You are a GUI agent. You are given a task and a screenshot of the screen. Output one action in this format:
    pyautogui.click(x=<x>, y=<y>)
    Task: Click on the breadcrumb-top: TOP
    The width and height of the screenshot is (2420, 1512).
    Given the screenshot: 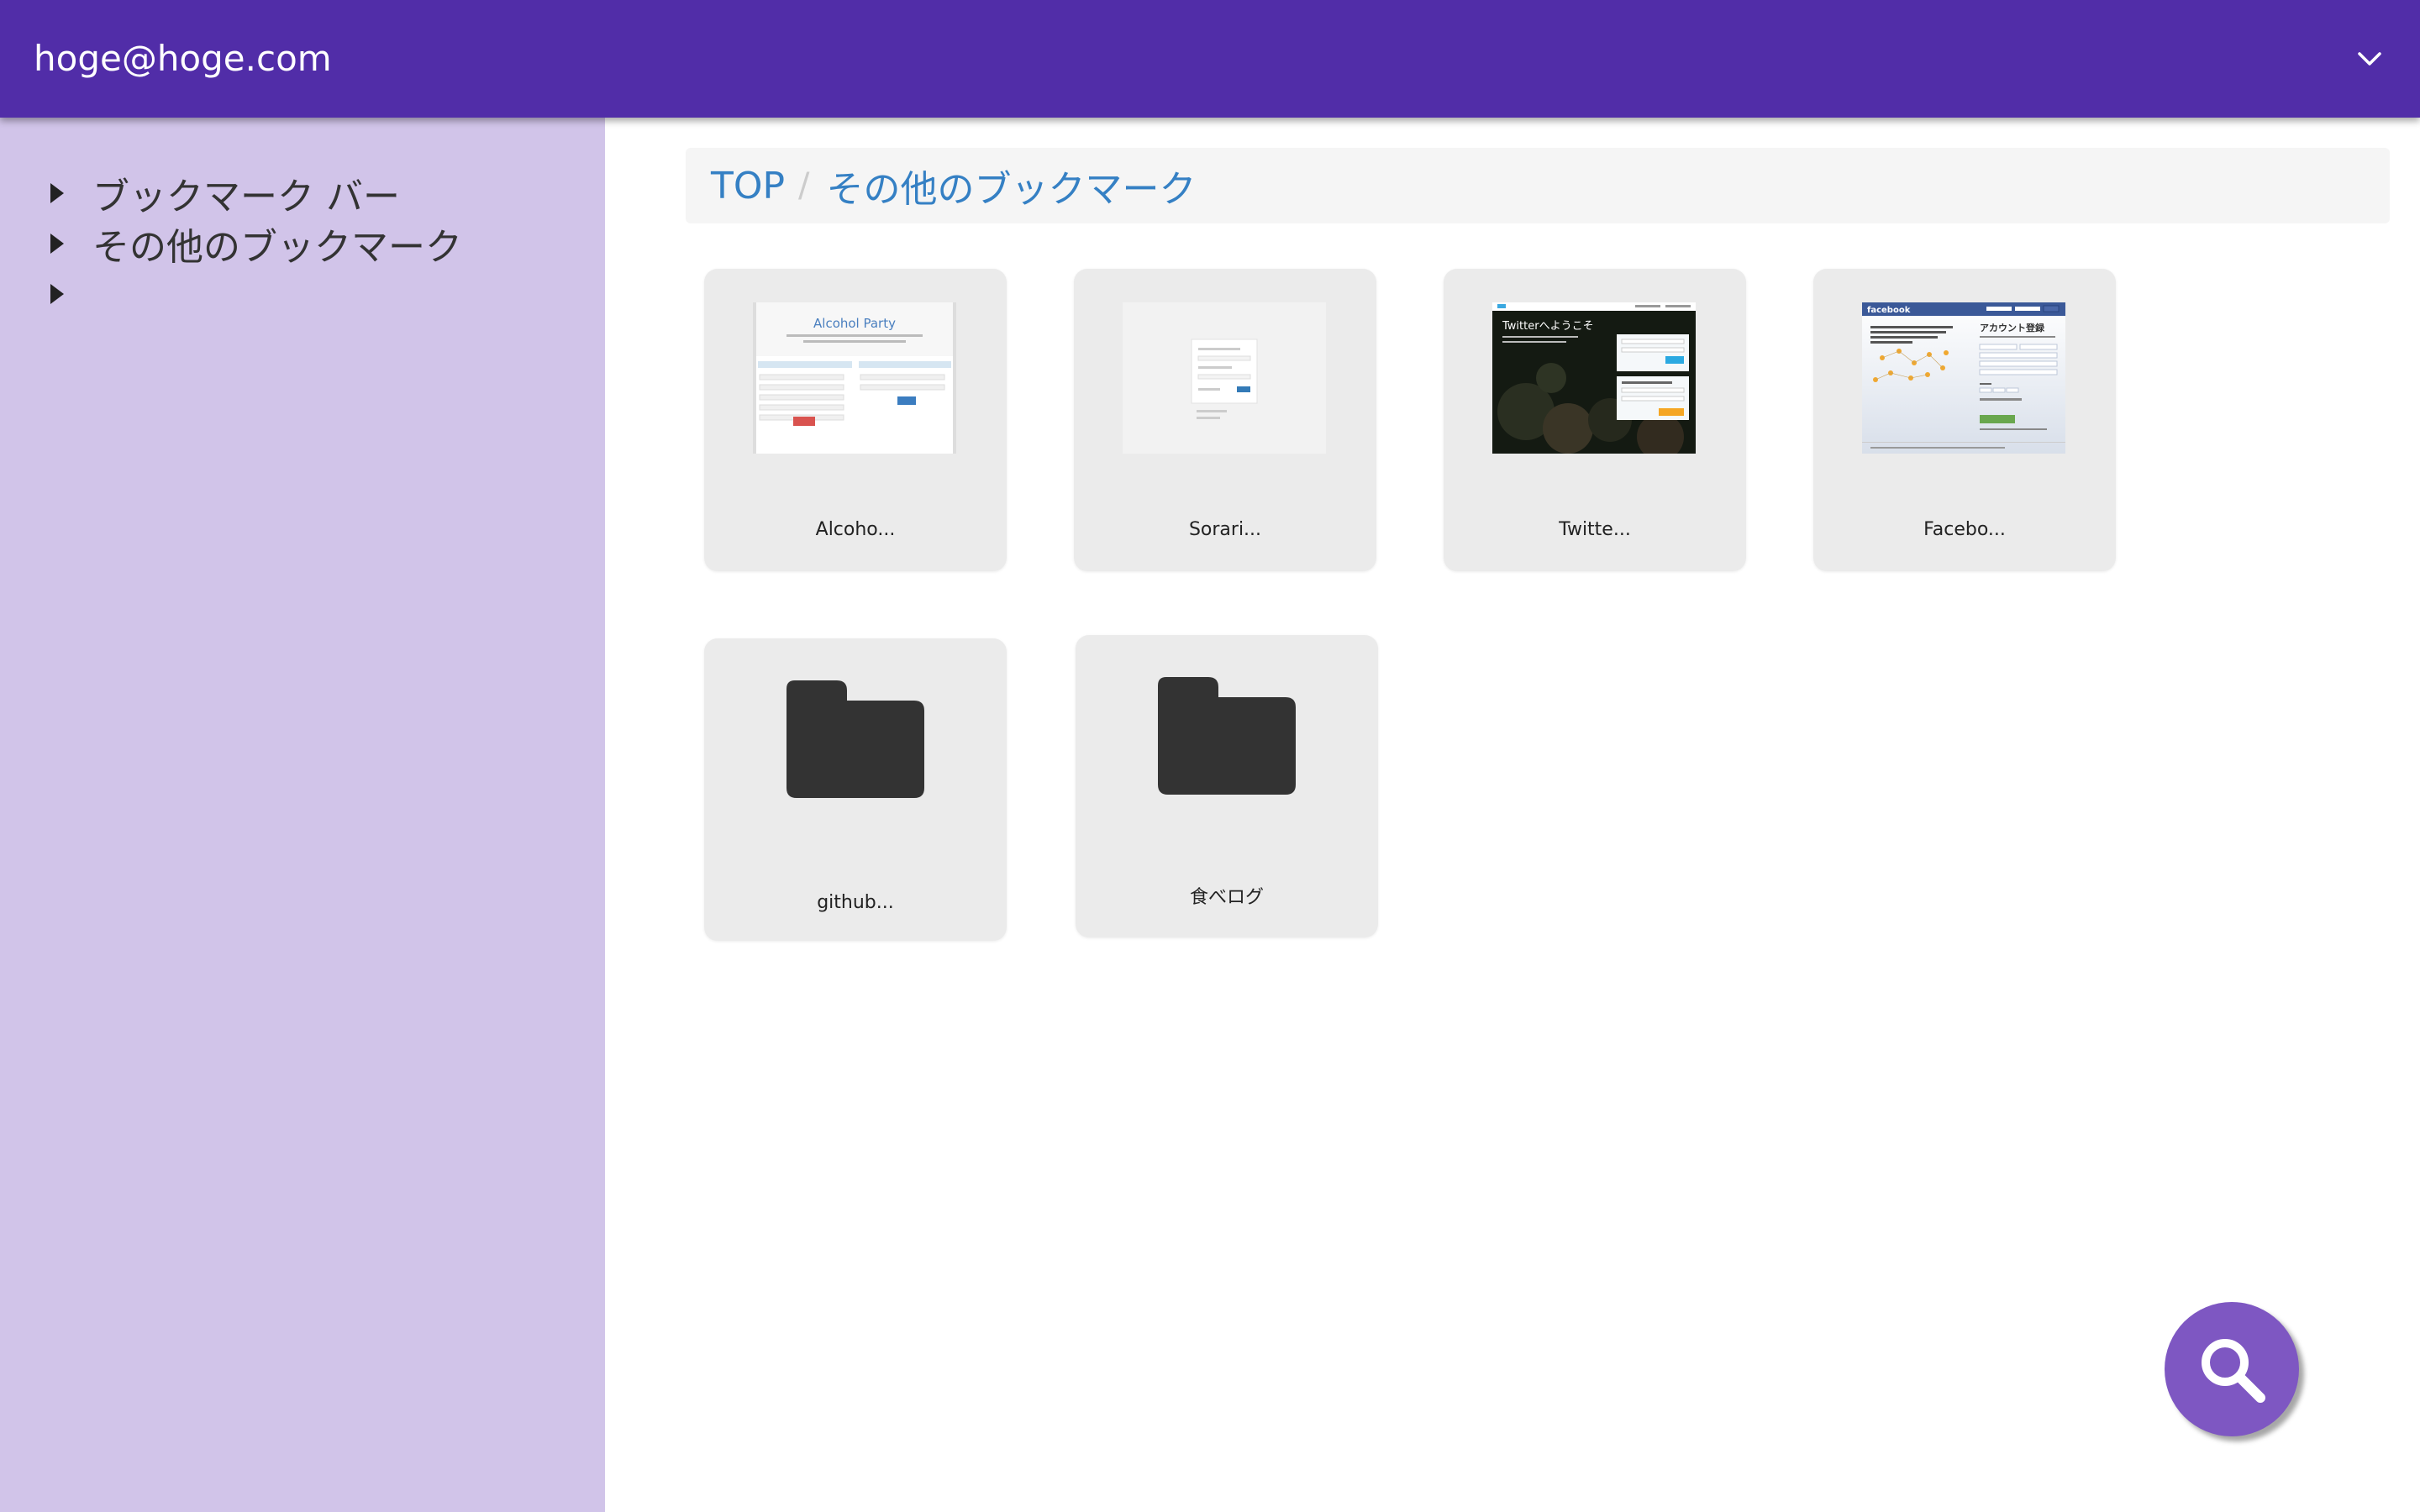 What is the action you would take?
    pyautogui.click(x=748, y=186)
    